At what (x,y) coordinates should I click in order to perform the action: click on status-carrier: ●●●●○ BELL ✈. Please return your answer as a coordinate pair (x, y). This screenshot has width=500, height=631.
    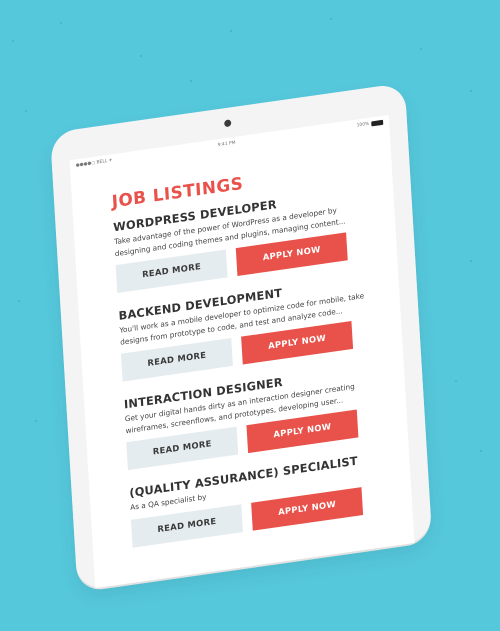
    Looking at the image, I should click on (94, 163).